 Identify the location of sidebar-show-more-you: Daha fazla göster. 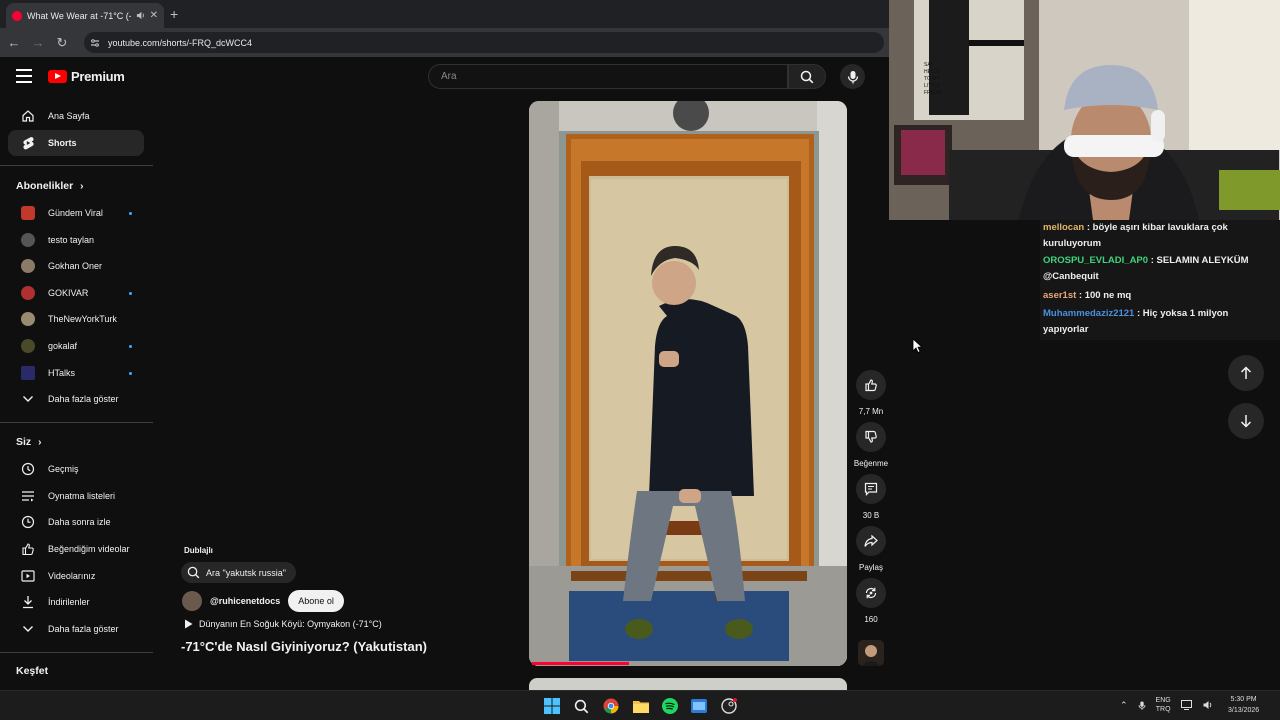
(76, 629).